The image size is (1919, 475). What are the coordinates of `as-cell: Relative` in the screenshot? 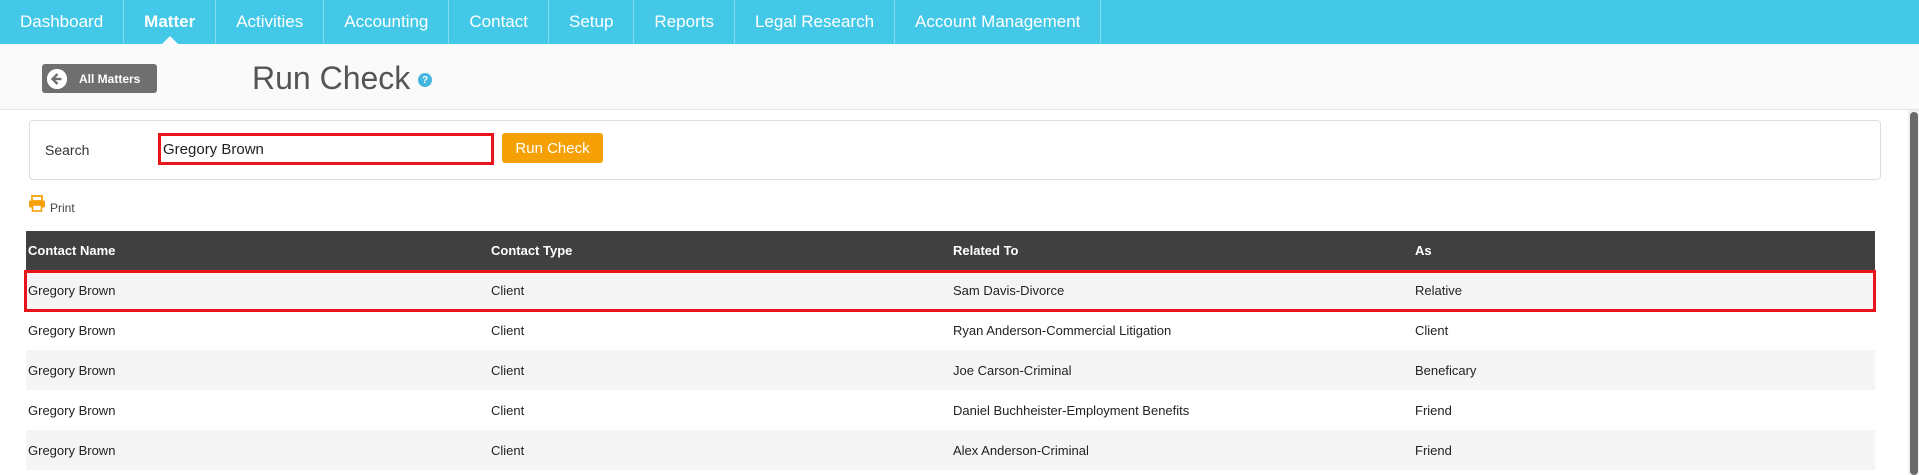 It's located at (1438, 290).